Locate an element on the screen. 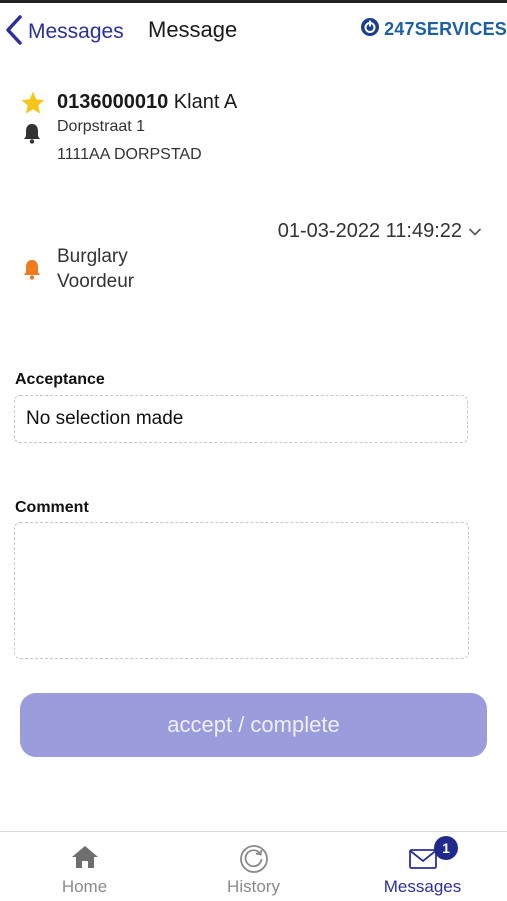  nav-header: Messages Message 247SERVICES is located at coordinates (253, 31).